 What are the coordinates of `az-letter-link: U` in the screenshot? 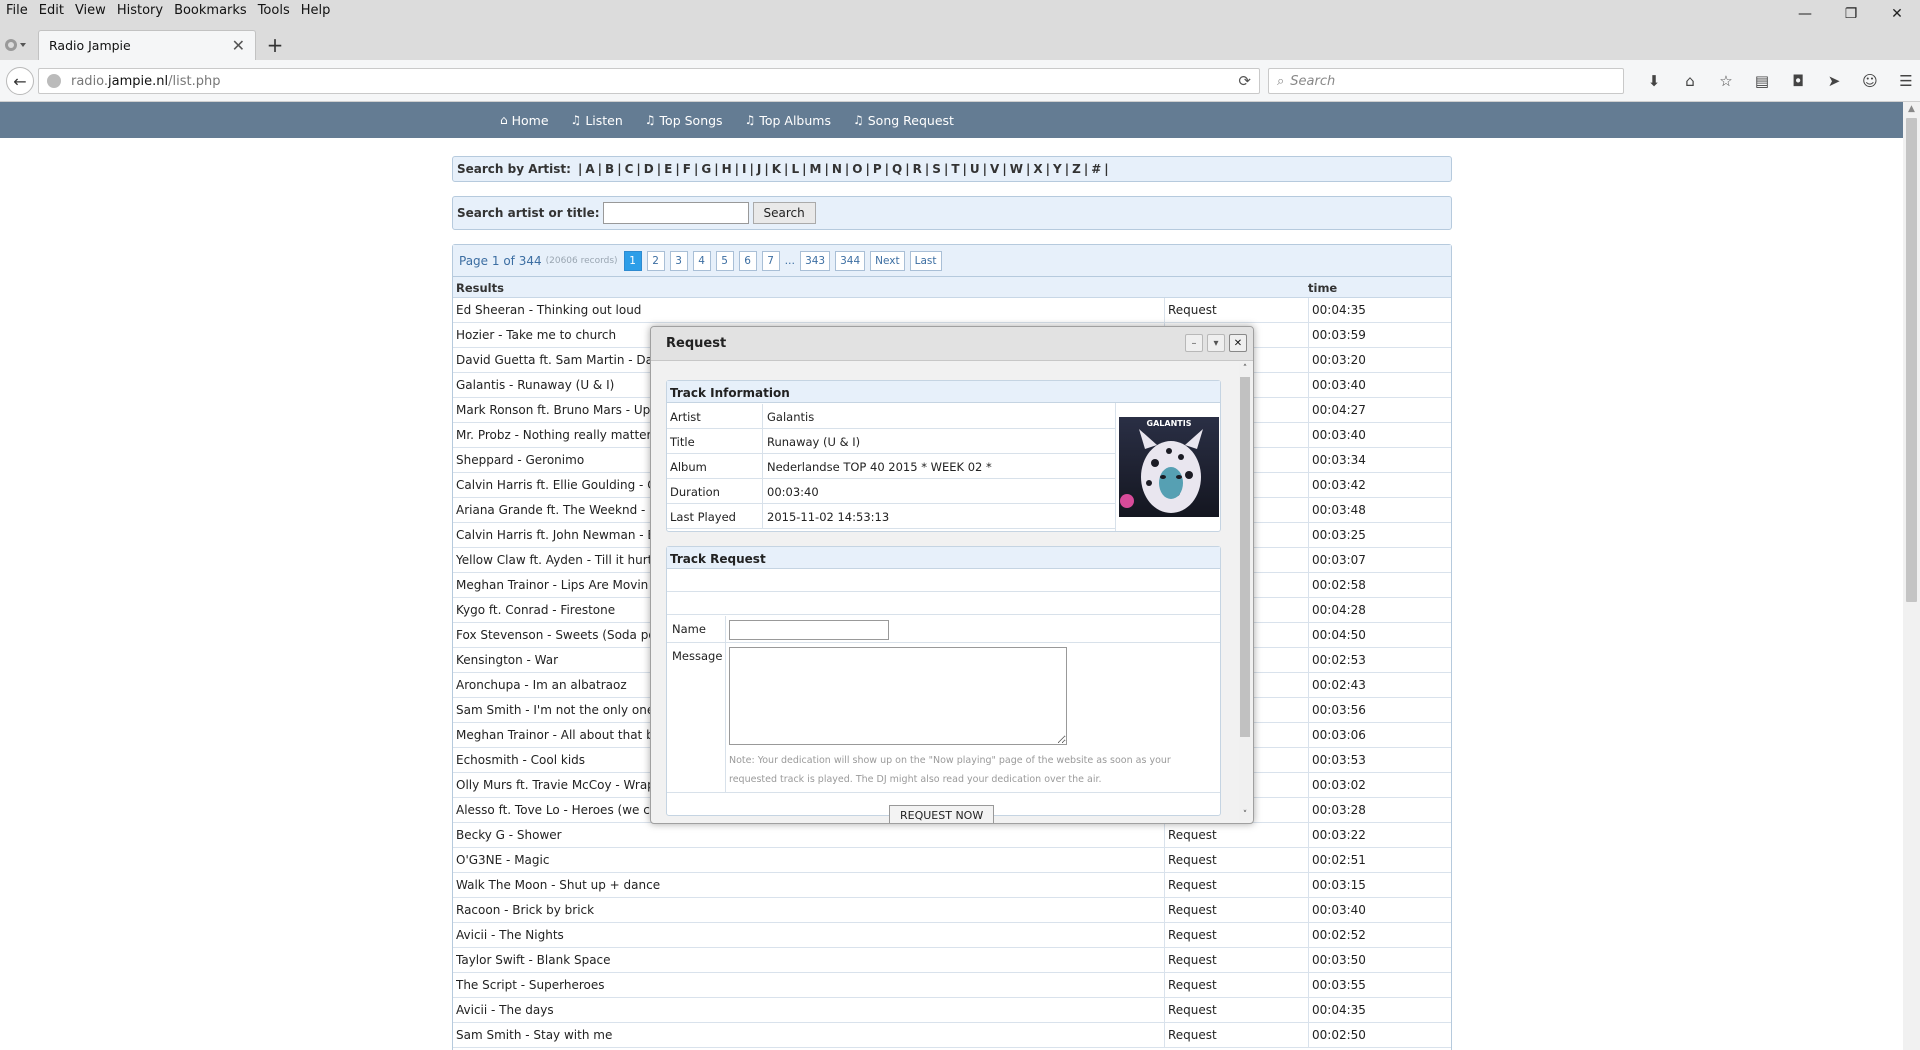 It's located at (975, 169).